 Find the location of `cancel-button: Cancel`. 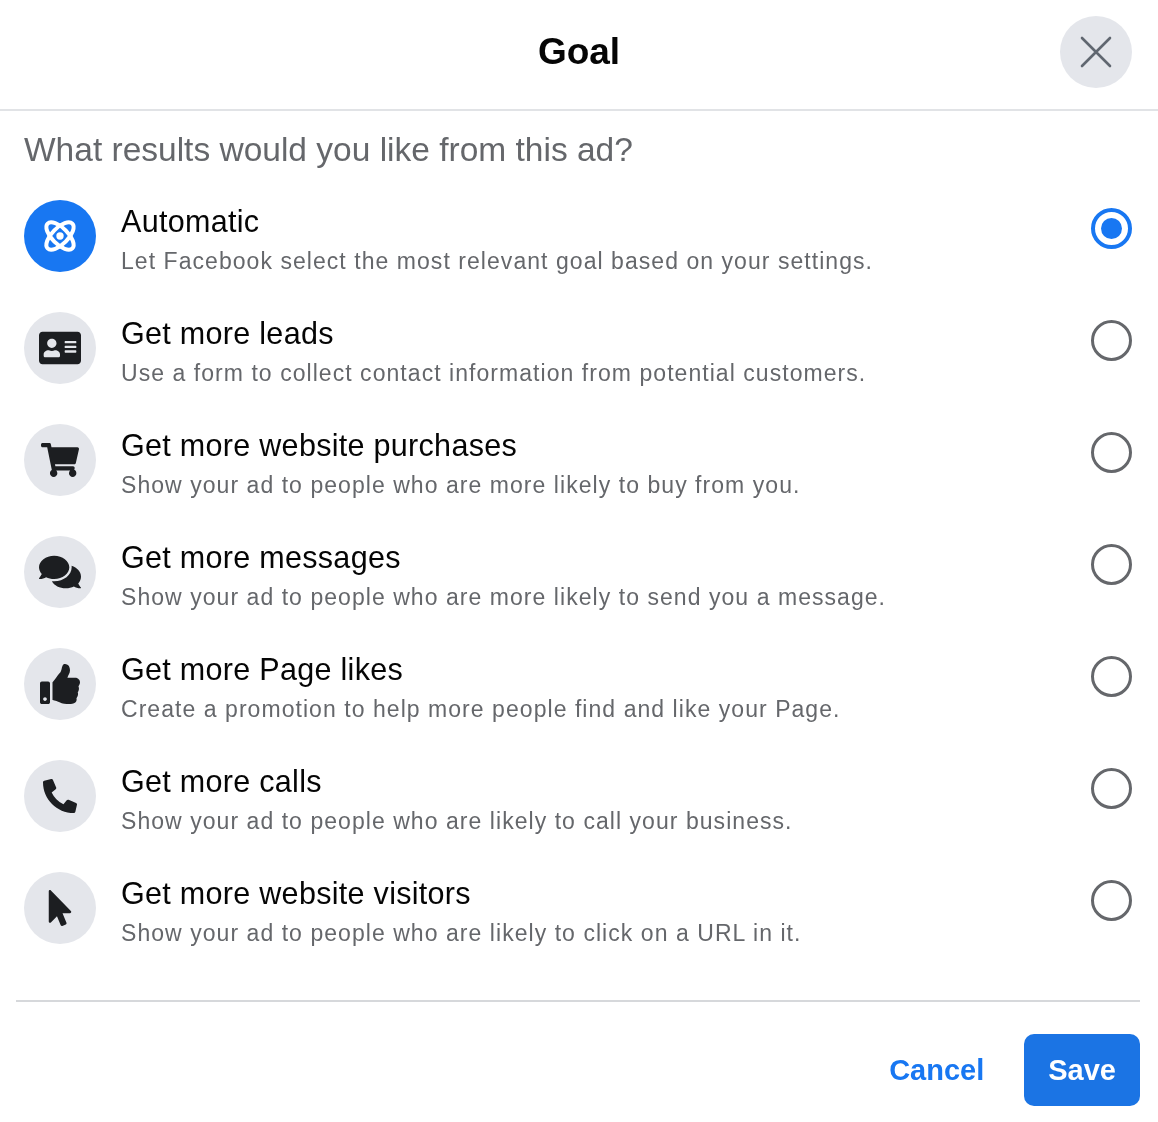

cancel-button: Cancel is located at coordinates (937, 1070).